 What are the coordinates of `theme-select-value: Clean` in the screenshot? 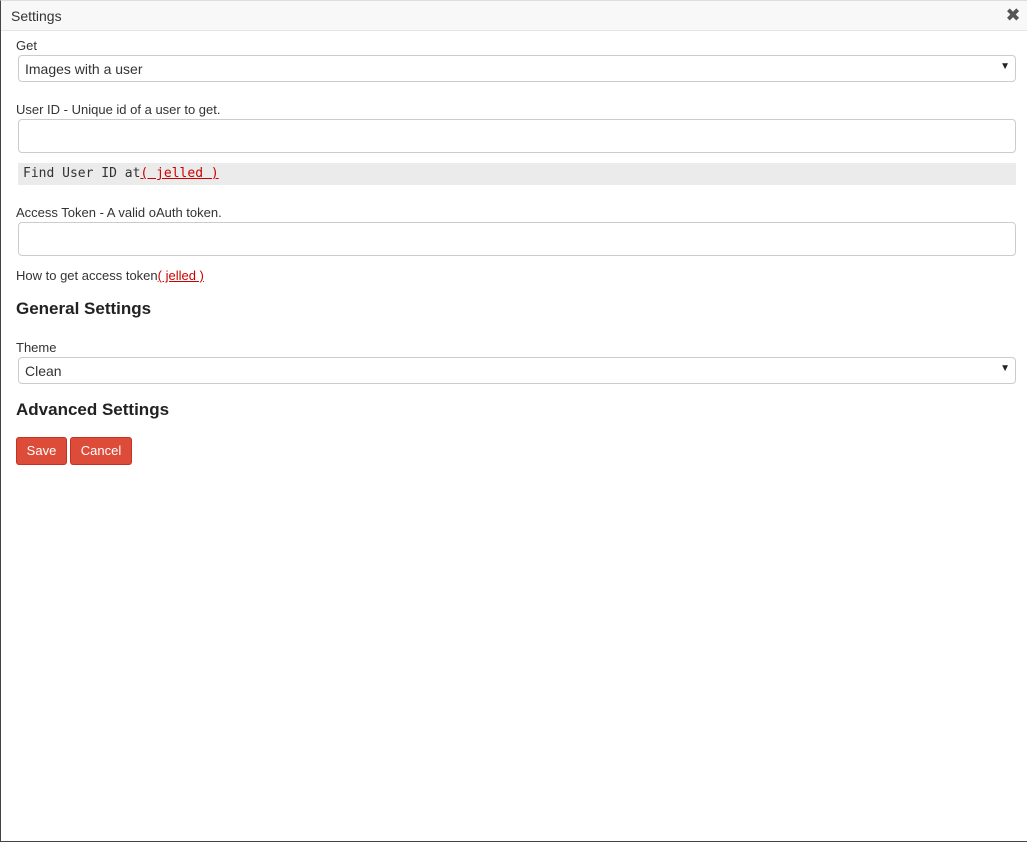 It's located at (43, 371).